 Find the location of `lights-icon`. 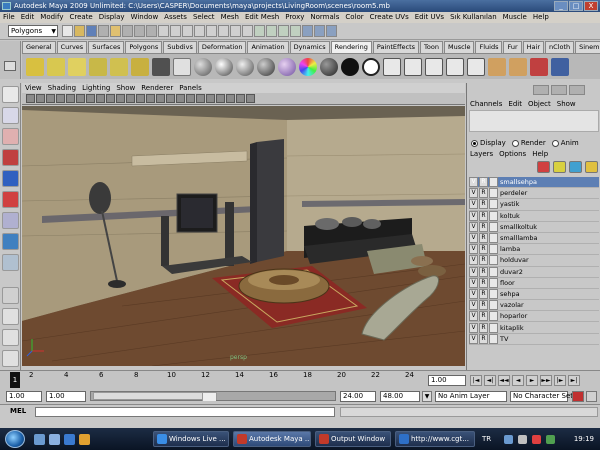

lights-icon is located at coordinates (180, 98).